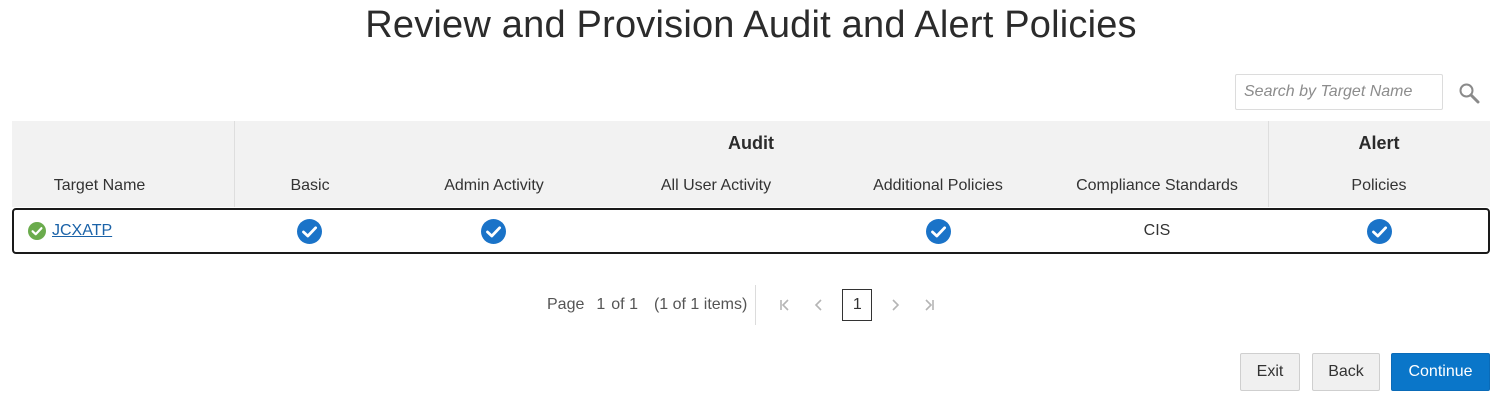  Describe the element at coordinates (1157, 230) in the screenshot. I see `compliance-standards-cell: CIS` at that location.